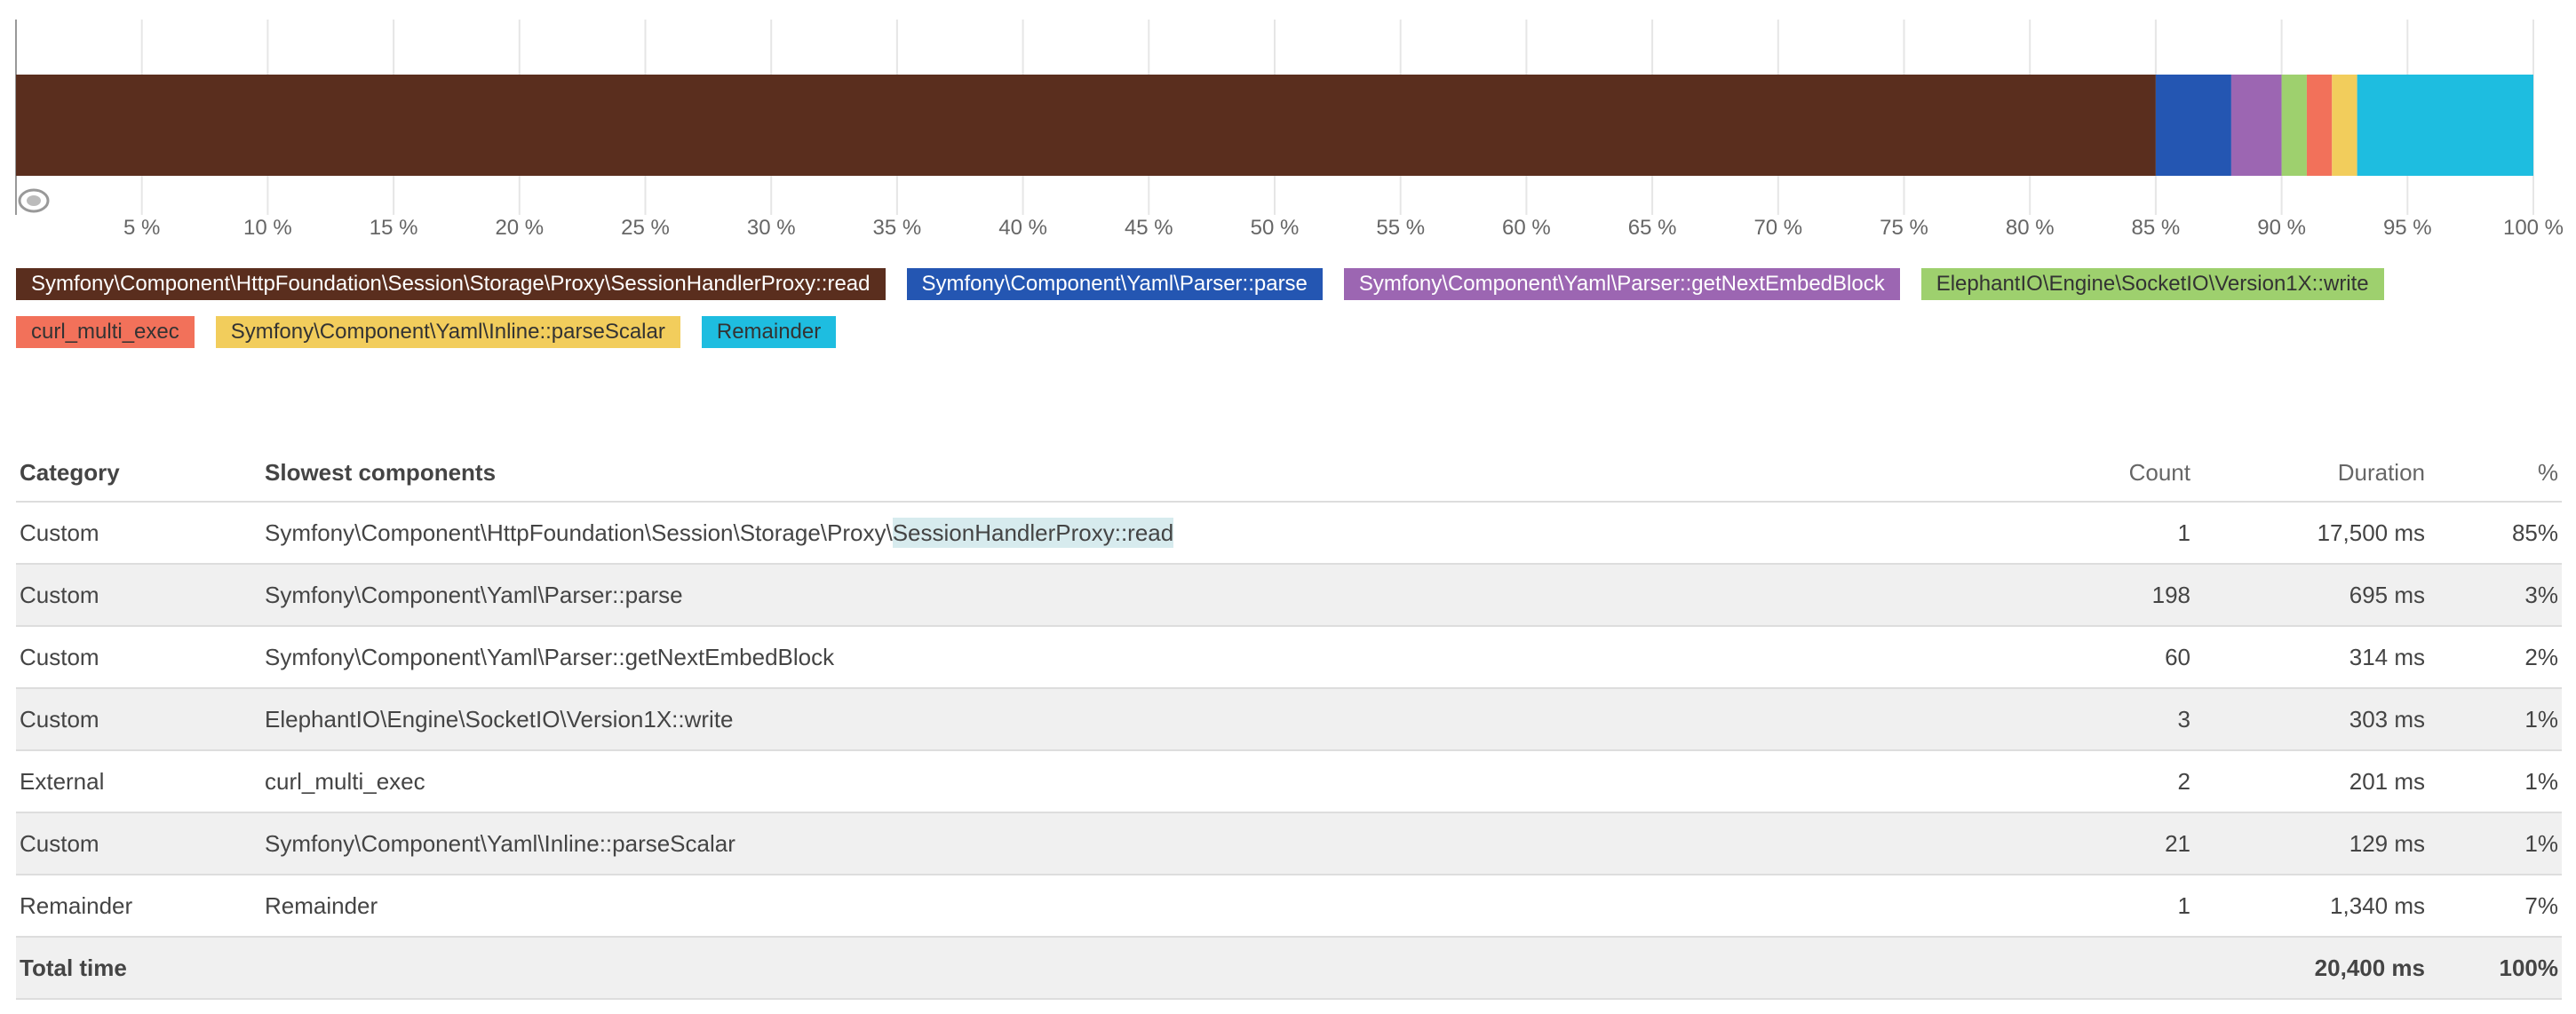  Describe the element at coordinates (2075, 843) in the screenshot. I see `count-cell: 21` at that location.